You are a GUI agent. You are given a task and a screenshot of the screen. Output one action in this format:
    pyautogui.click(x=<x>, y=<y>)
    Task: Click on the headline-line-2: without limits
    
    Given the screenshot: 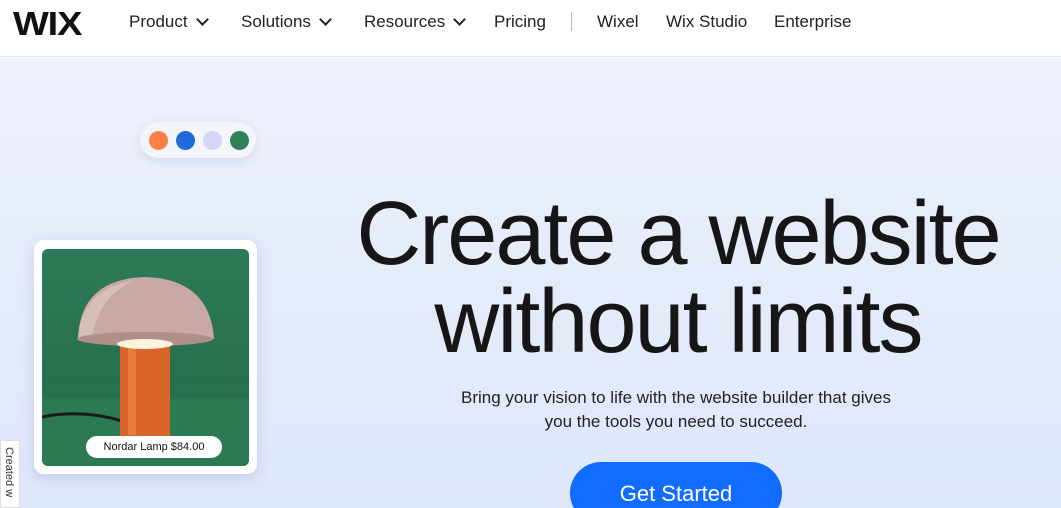 What is the action you would take?
    pyautogui.click(x=678, y=322)
    